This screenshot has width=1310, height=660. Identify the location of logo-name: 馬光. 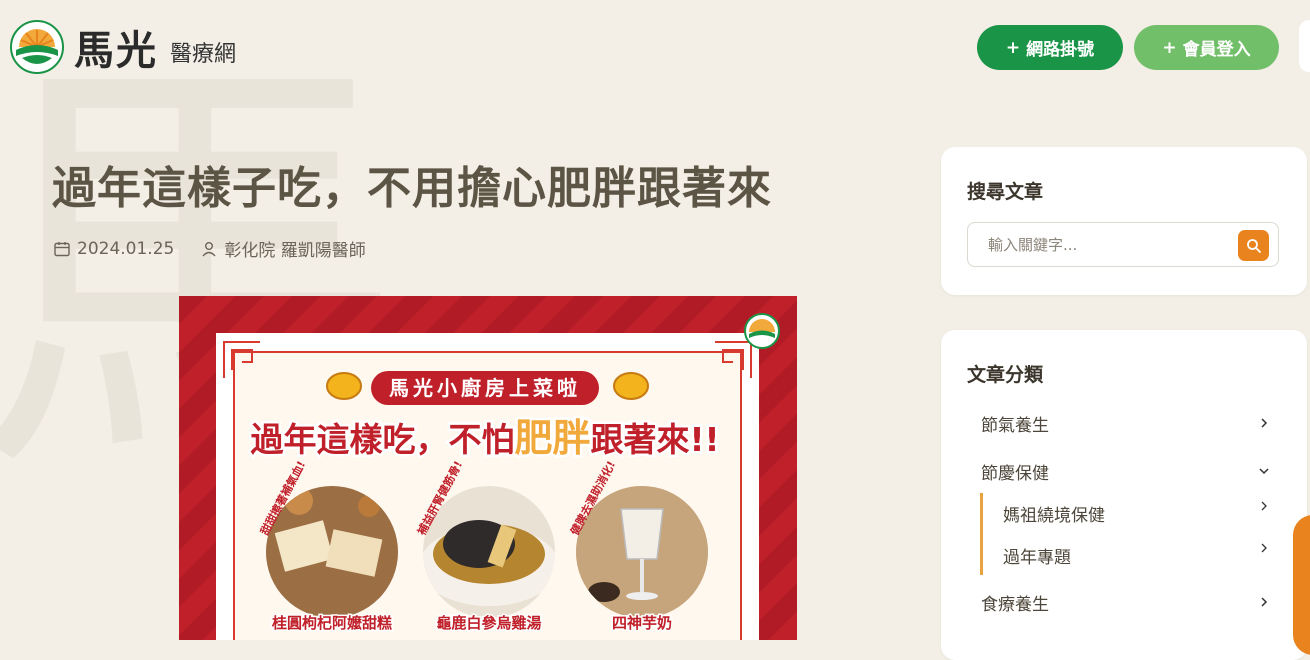
(116, 50).